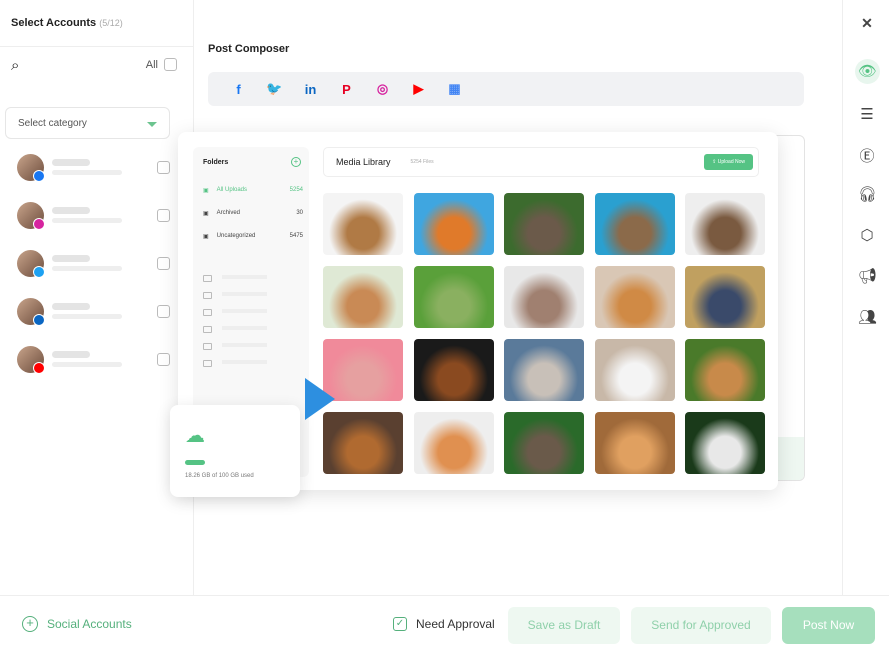 The image size is (889, 652). What do you see at coordinates (867, 276) in the screenshot?
I see `megaphone-icon: 📢︎` at bounding box center [867, 276].